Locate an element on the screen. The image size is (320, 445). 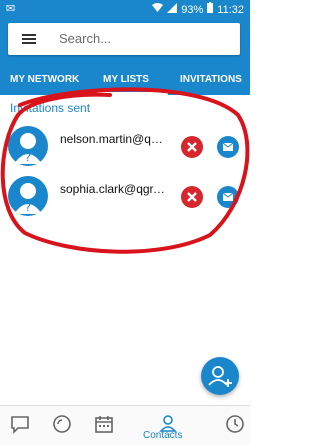
signal-icon is located at coordinates (172, 9).